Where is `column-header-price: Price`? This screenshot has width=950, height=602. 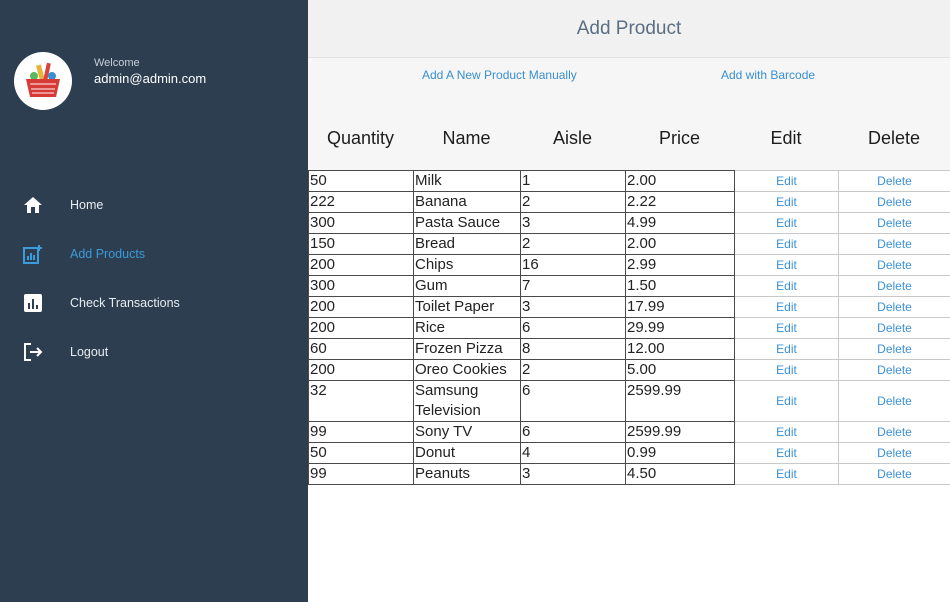
column-header-price: Price is located at coordinates (679, 138).